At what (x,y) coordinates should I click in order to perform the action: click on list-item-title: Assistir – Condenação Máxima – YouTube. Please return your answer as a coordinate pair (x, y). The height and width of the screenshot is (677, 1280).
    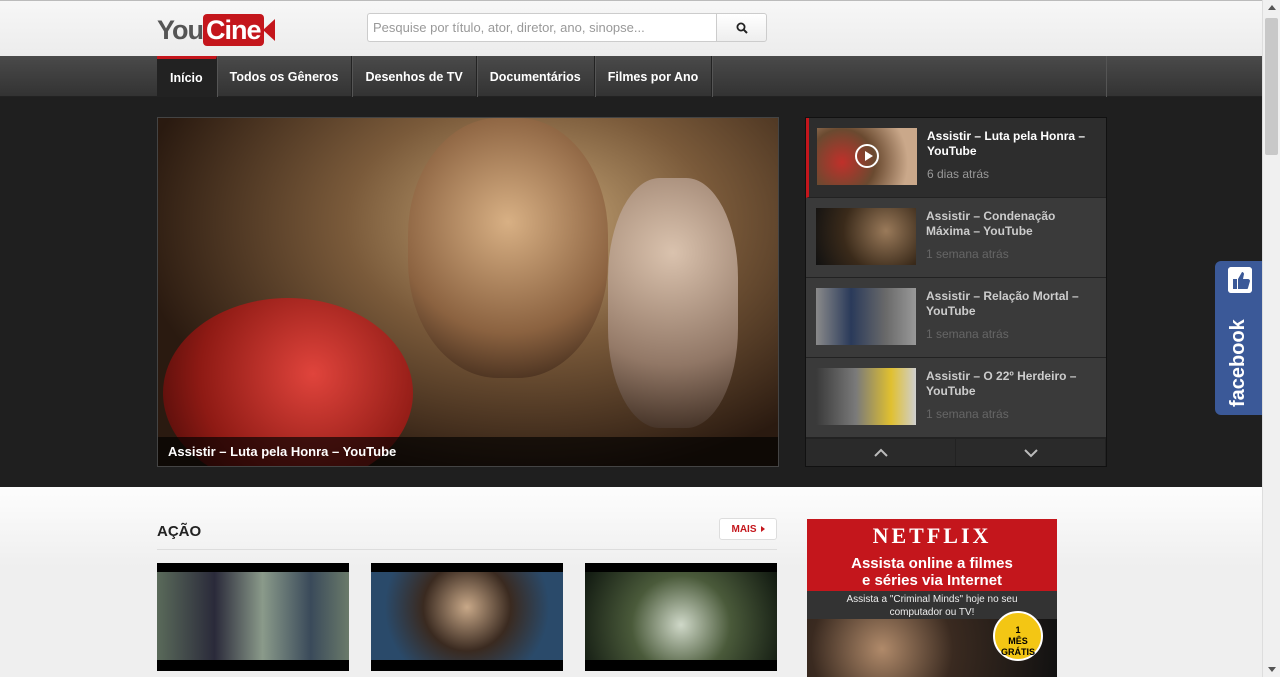
    Looking at the image, I should click on (991, 223).